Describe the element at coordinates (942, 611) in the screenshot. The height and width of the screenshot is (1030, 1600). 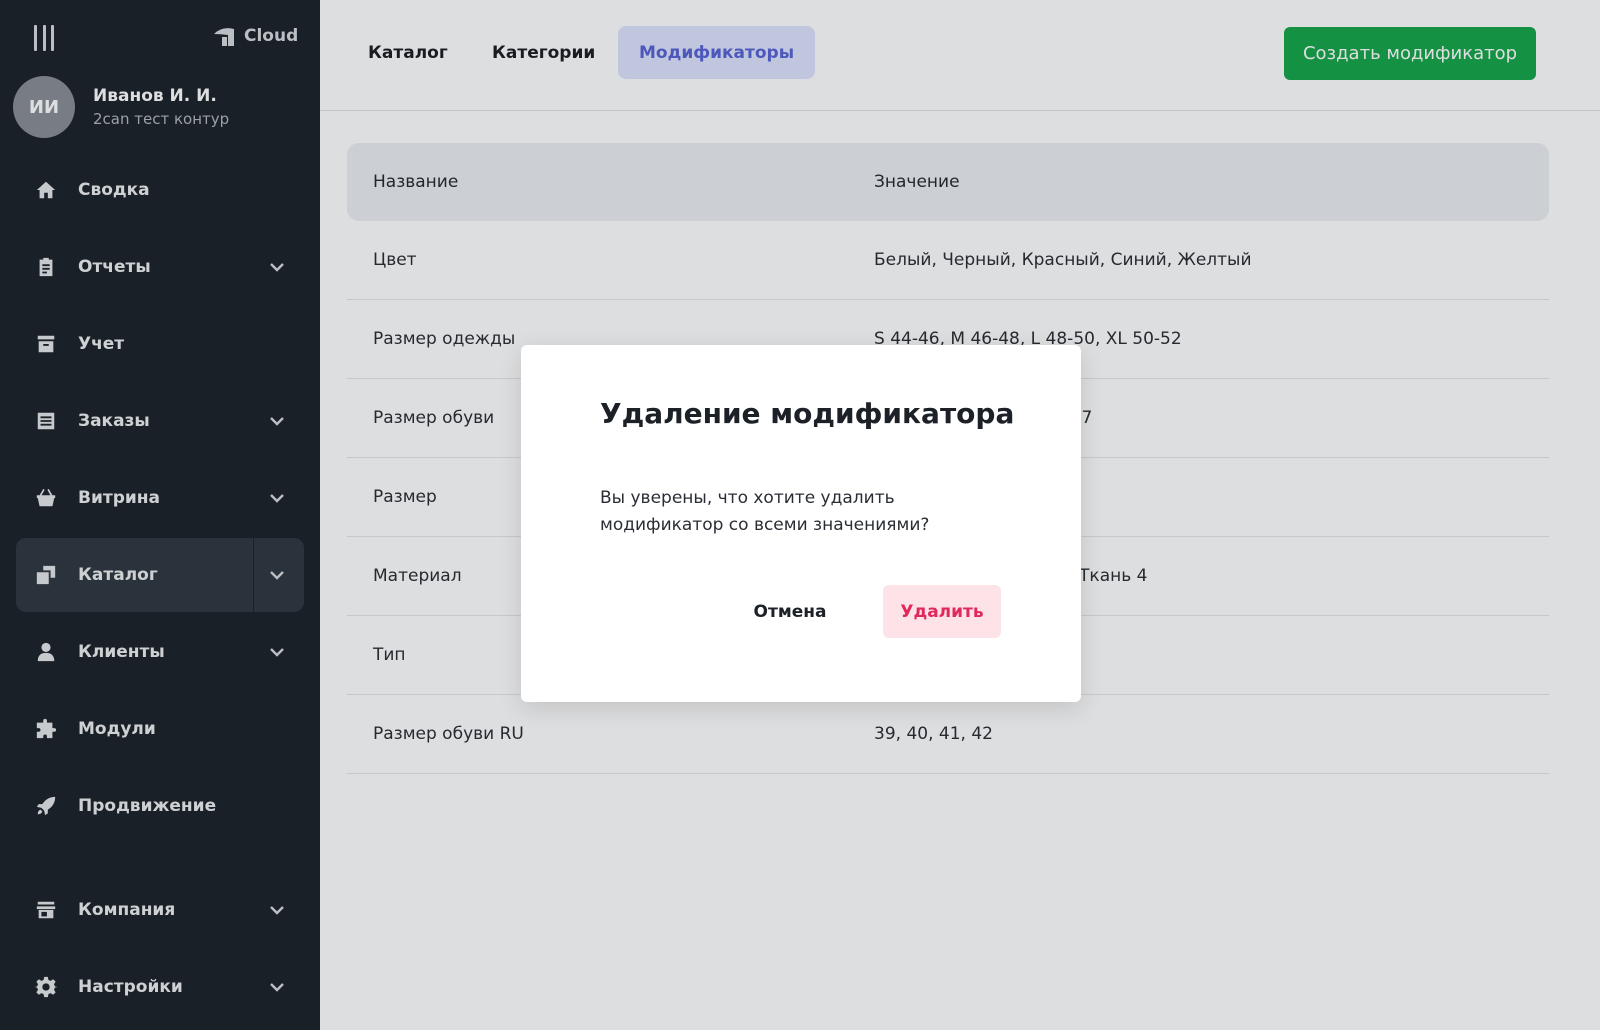
I see `delete-button: Удалить` at that location.